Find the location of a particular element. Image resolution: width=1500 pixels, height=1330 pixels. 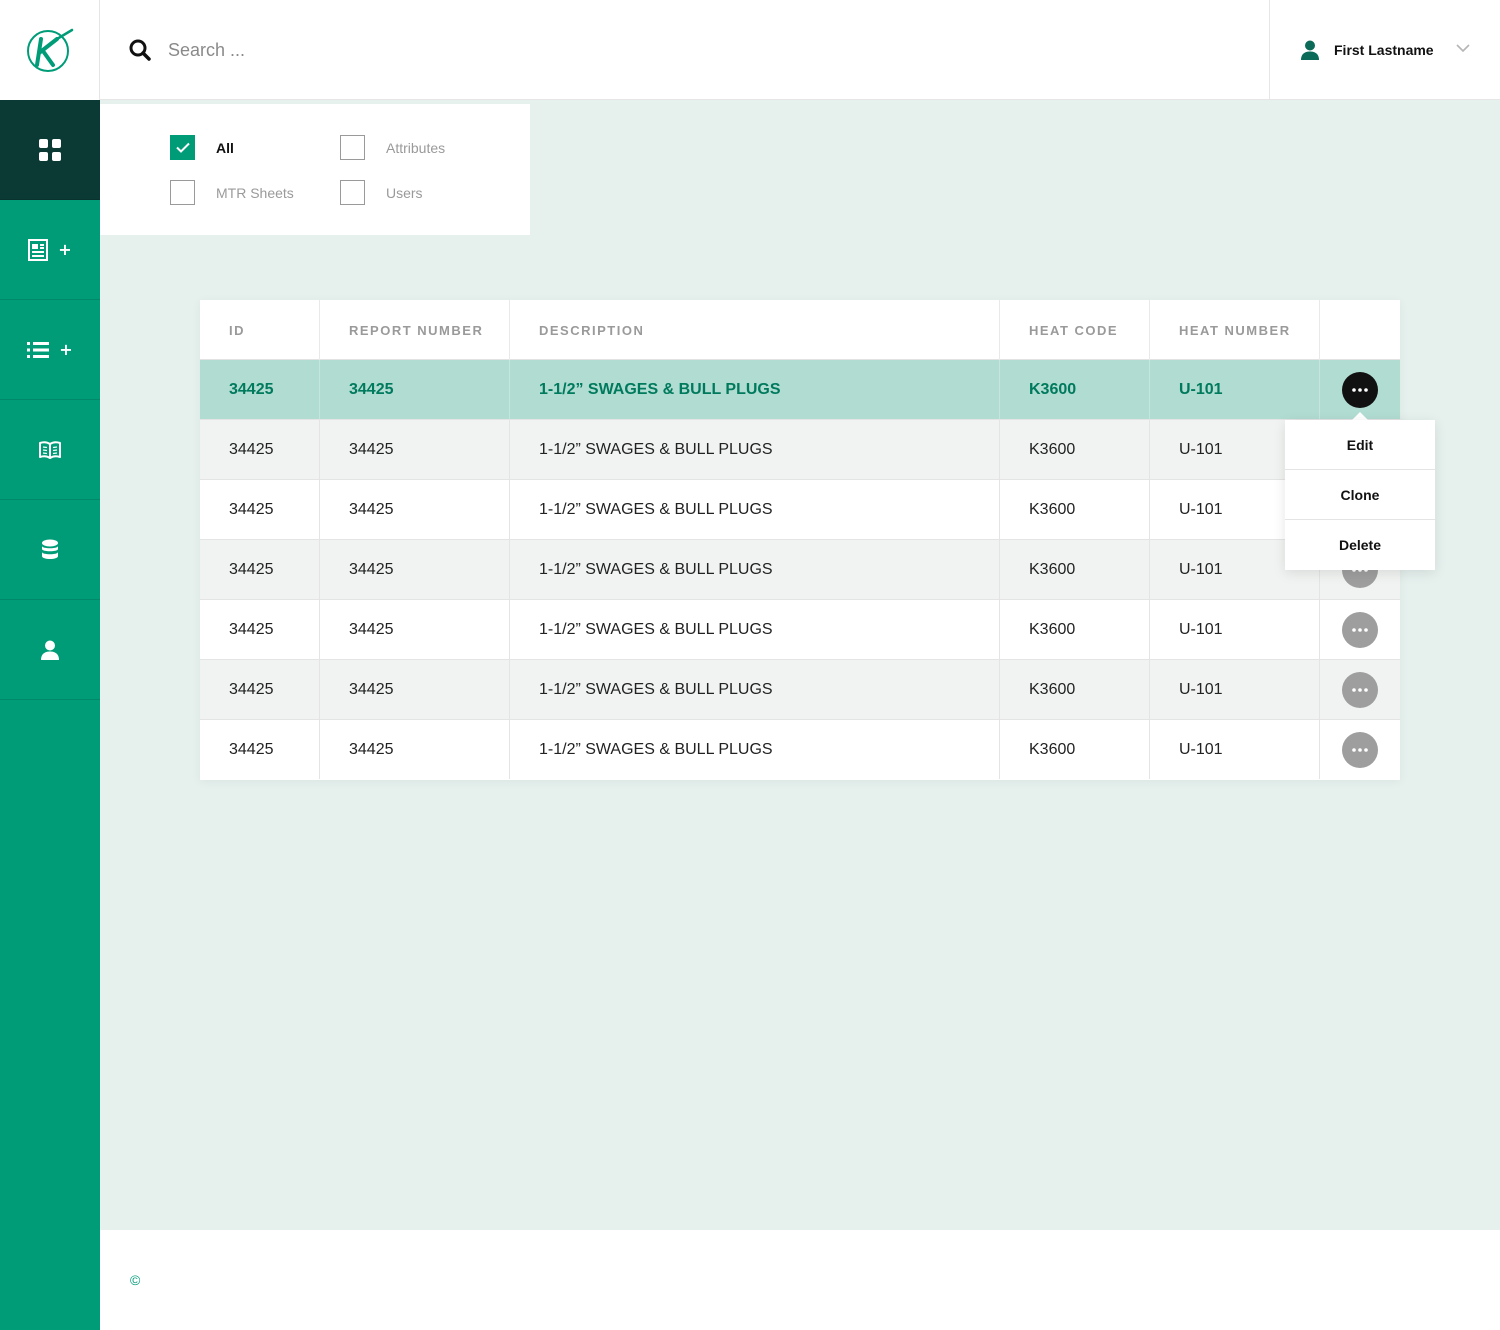

filter-attributes-label: Attributes is located at coordinates (416, 147).